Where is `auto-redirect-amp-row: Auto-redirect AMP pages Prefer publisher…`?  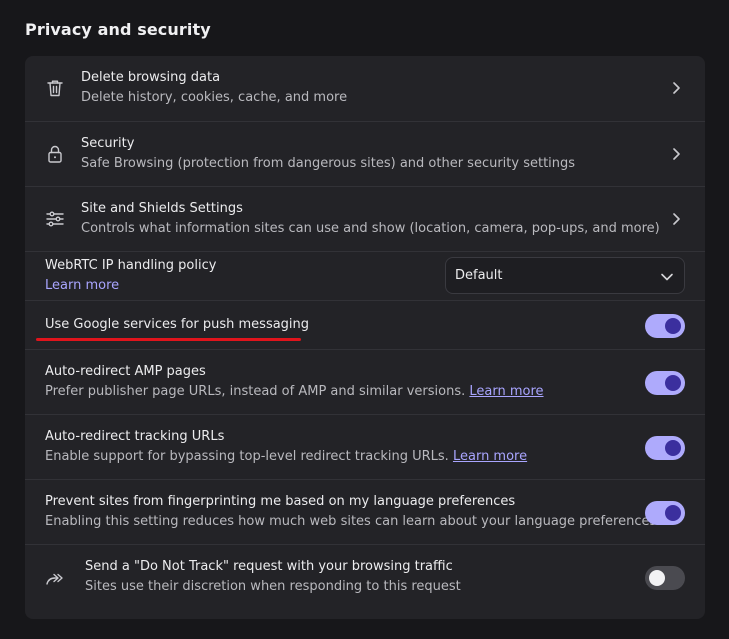
auto-redirect-amp-row: Auto-redirect AMP pages Prefer publisher… is located at coordinates (365, 381).